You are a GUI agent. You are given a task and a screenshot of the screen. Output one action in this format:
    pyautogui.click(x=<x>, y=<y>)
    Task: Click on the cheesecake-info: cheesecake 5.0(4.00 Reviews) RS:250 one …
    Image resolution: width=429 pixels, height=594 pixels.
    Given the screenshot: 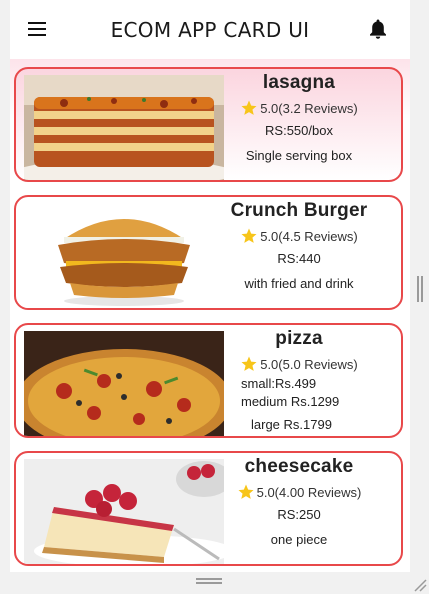 What is the action you would take?
    pyautogui.click(x=299, y=500)
    